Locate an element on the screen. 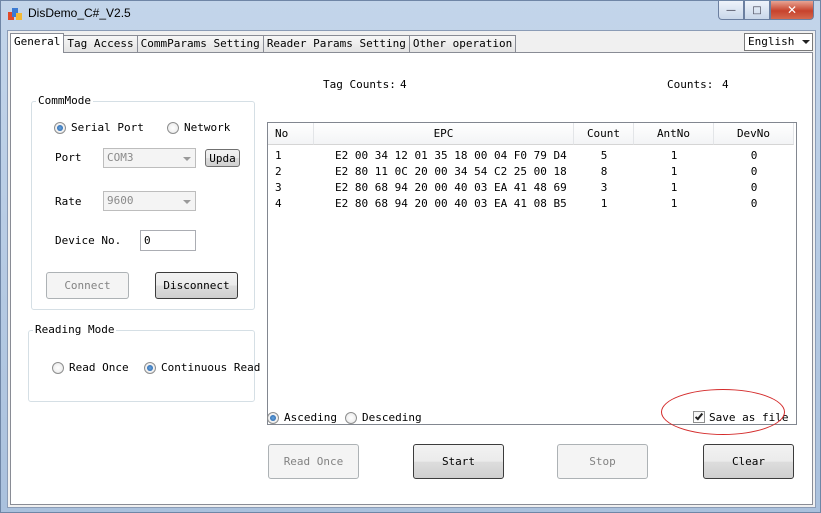  network-label: Network is located at coordinates (207, 127).